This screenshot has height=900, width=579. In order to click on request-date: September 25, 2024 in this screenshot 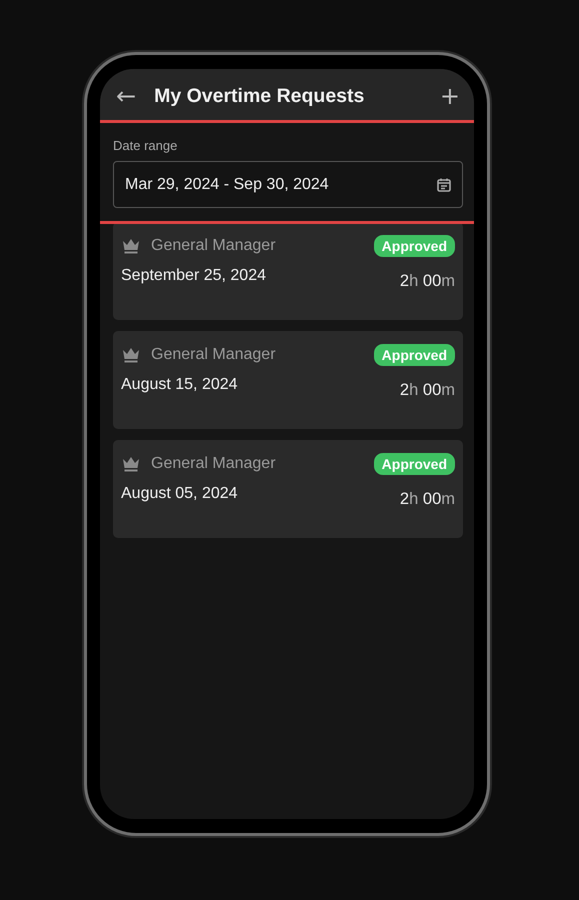, I will do `click(194, 275)`.